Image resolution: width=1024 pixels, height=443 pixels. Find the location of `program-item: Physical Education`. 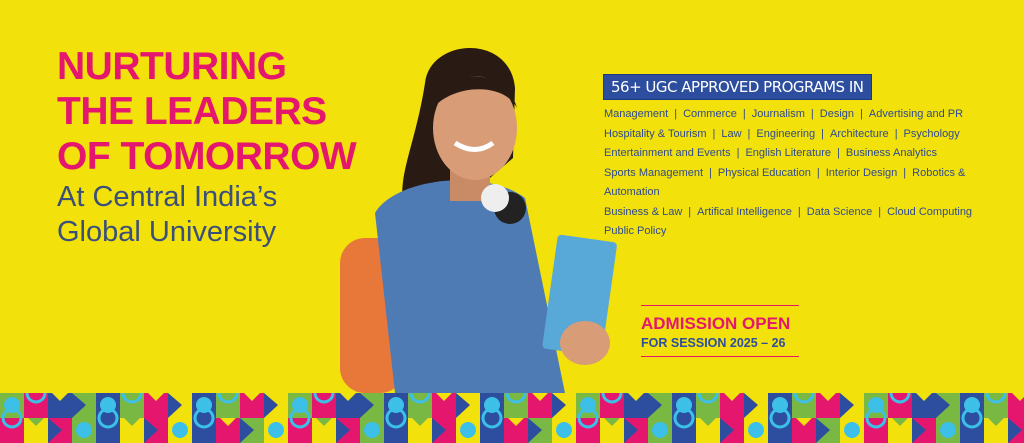

program-item: Physical Education is located at coordinates (764, 172).